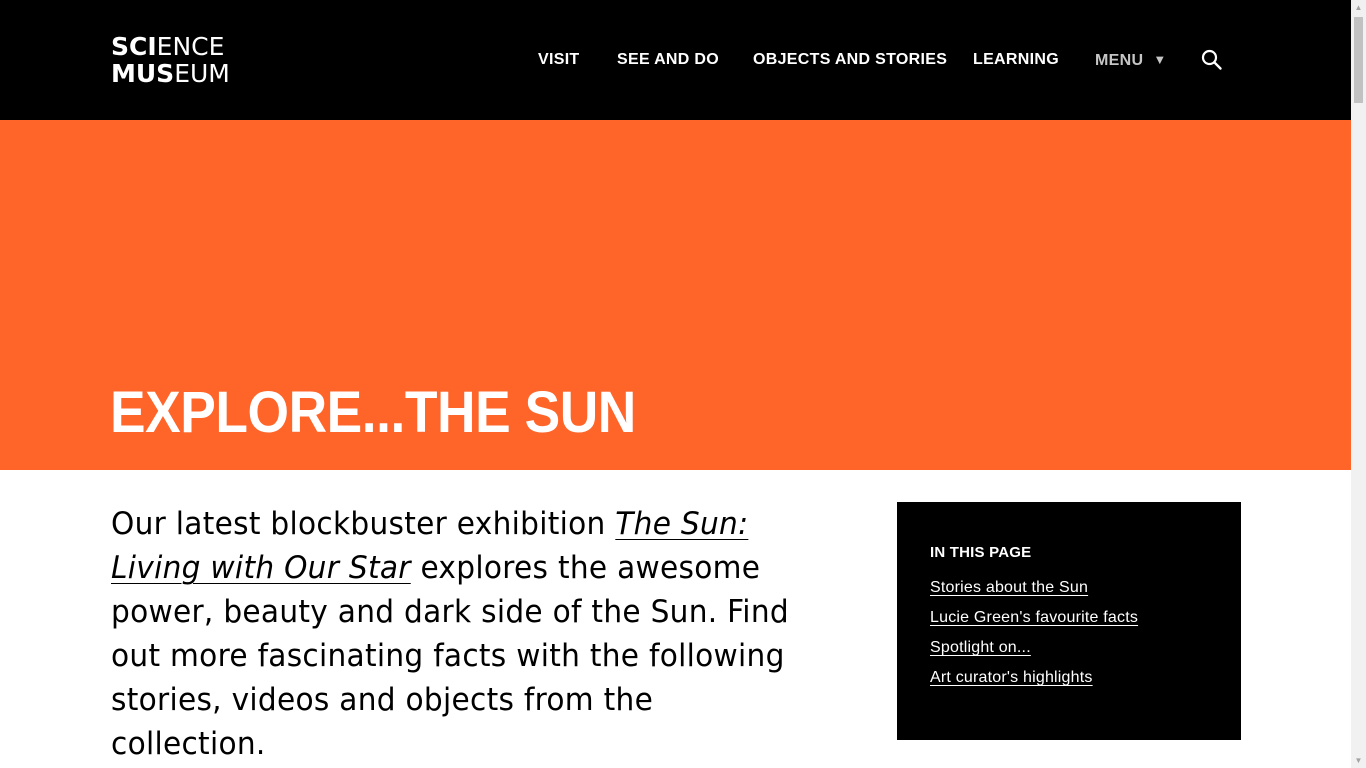 The height and width of the screenshot is (768, 1366). Describe the element at coordinates (1011, 677) in the screenshot. I see `toc-link-art-curator-highlights: Art curator's highlights` at that location.